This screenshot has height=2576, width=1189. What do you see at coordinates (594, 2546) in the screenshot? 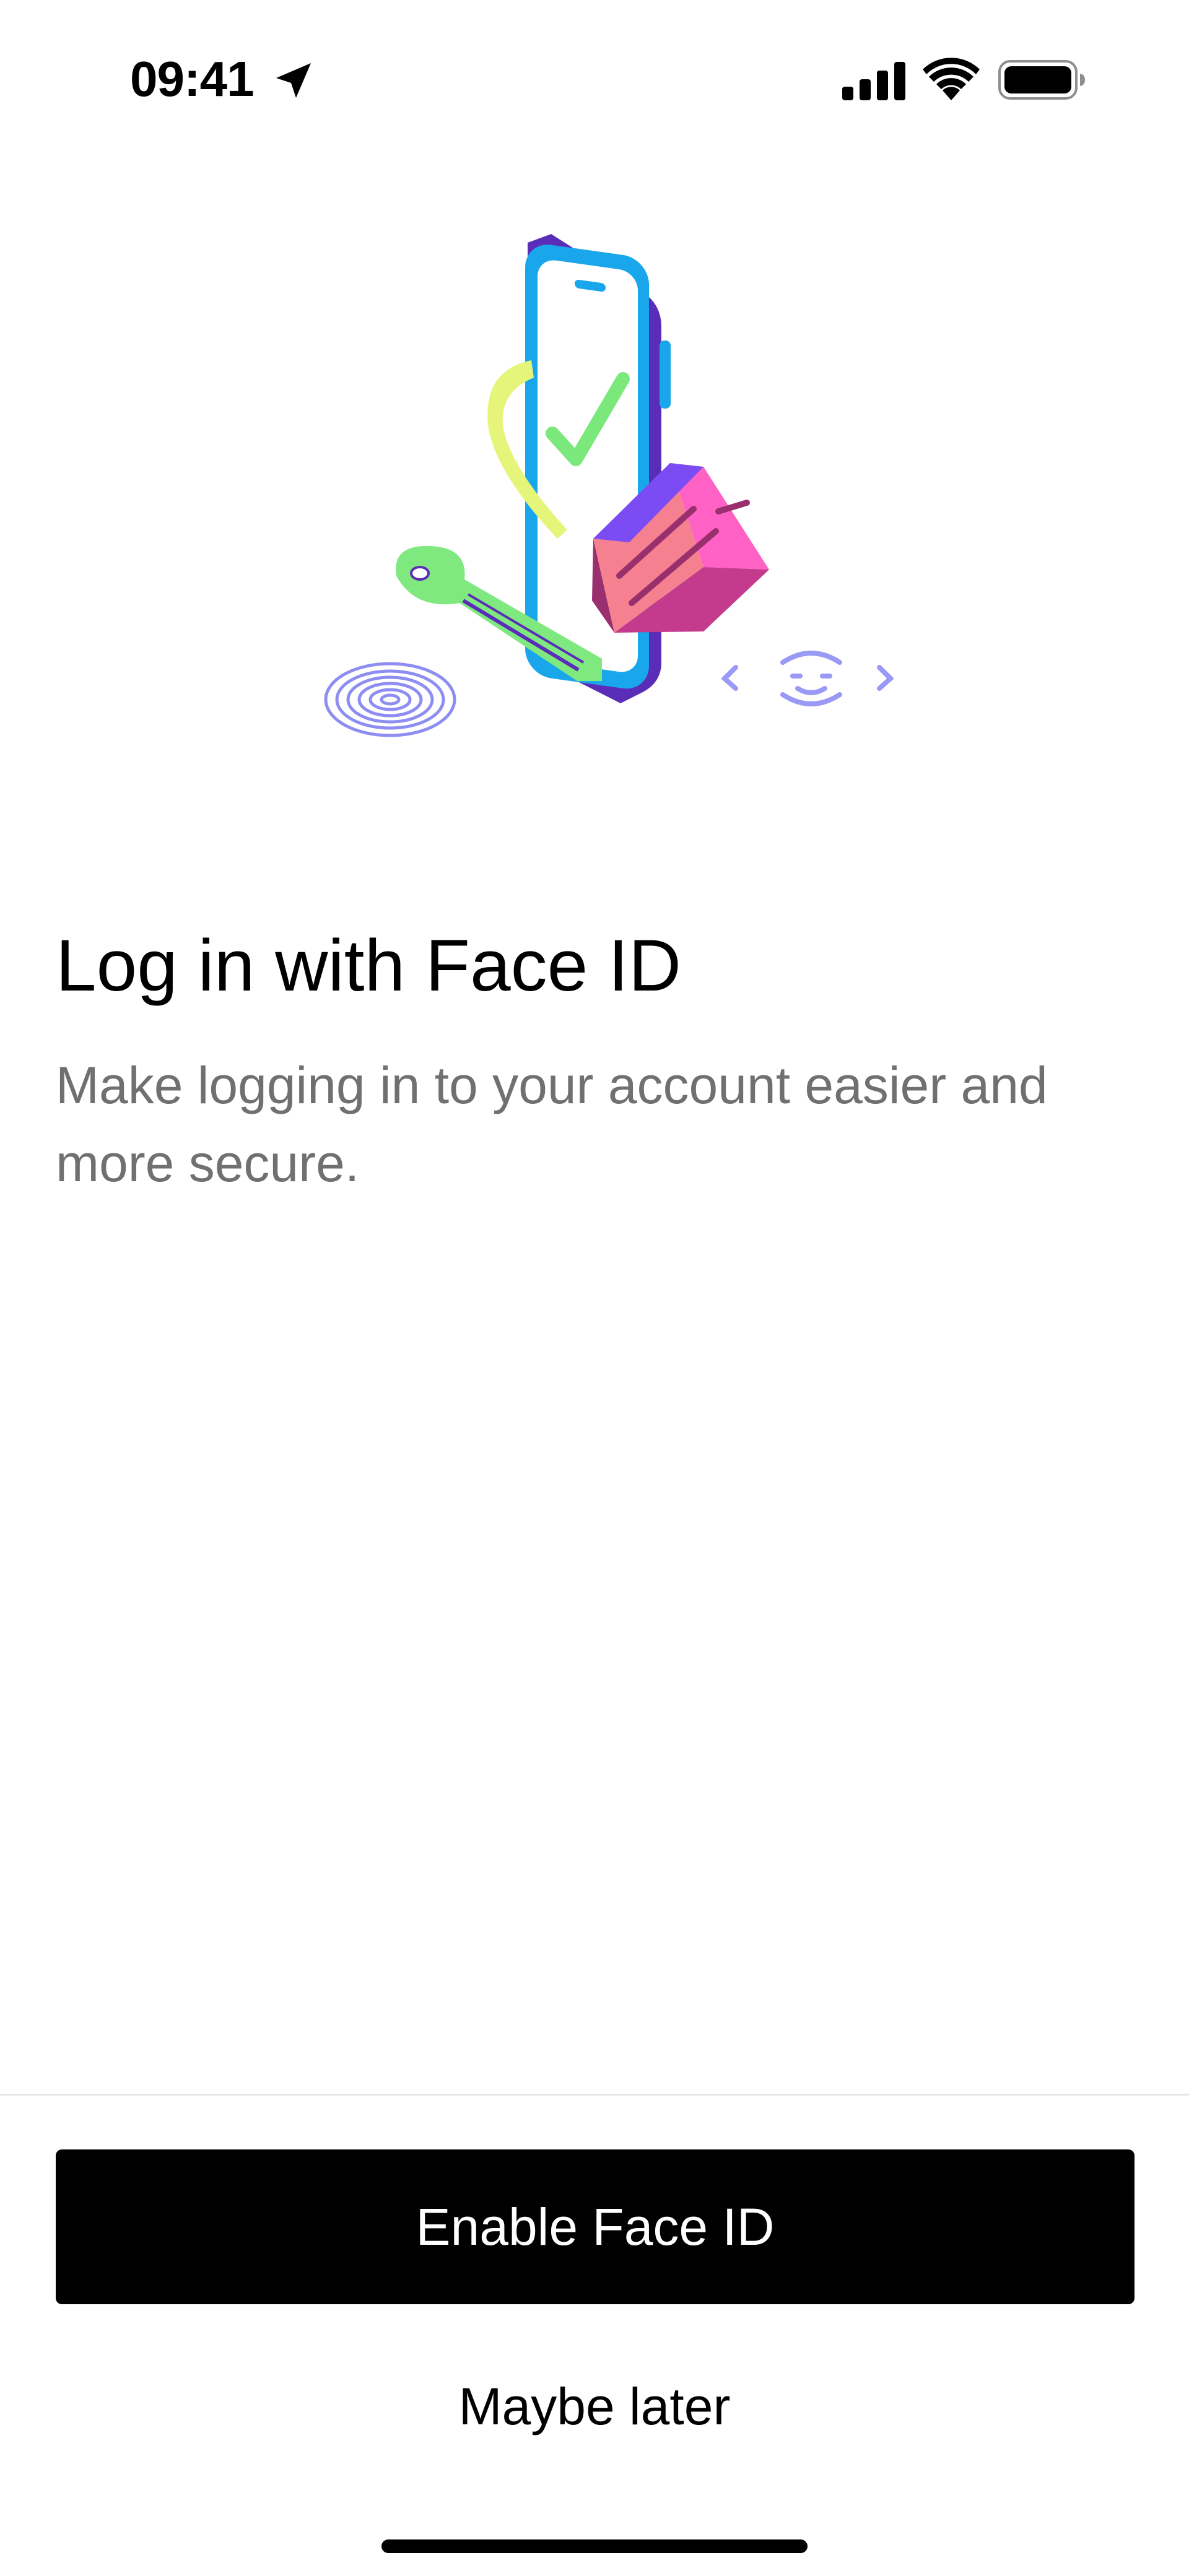
I see `home-indicator` at bounding box center [594, 2546].